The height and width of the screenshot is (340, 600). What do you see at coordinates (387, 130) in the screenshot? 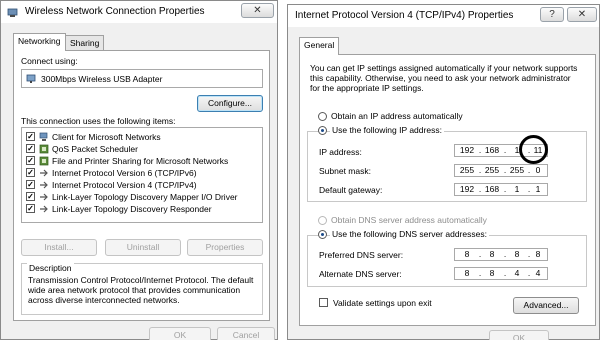
I see `use-following-ip-label: Use the following IP address:` at bounding box center [387, 130].